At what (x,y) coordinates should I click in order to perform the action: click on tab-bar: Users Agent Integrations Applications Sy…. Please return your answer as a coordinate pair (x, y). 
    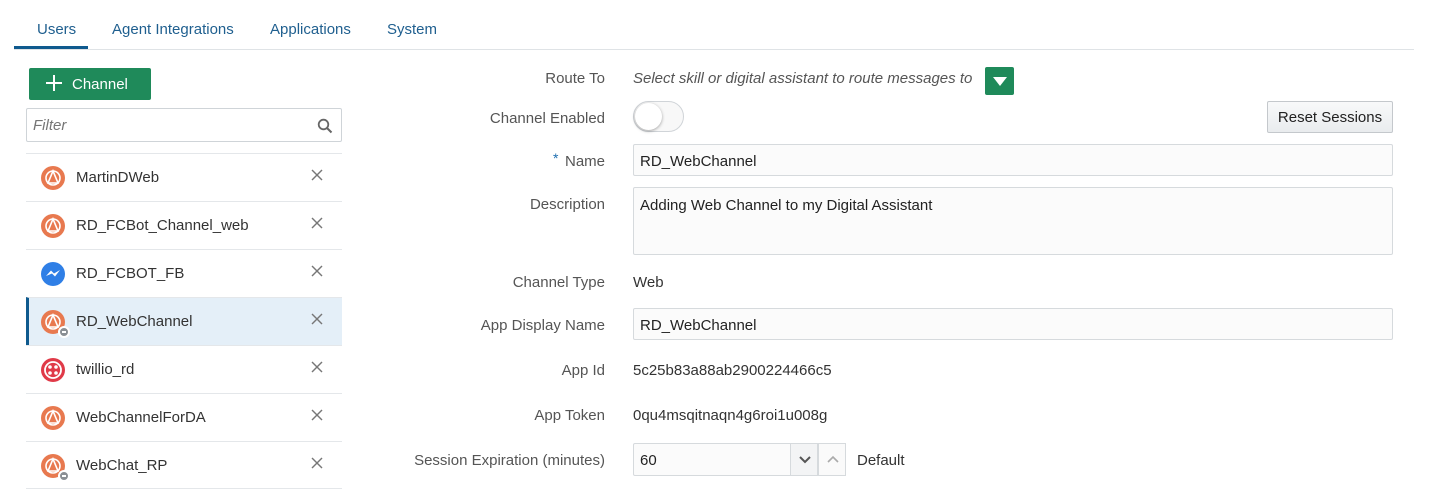
    Looking at the image, I should click on (714, 25).